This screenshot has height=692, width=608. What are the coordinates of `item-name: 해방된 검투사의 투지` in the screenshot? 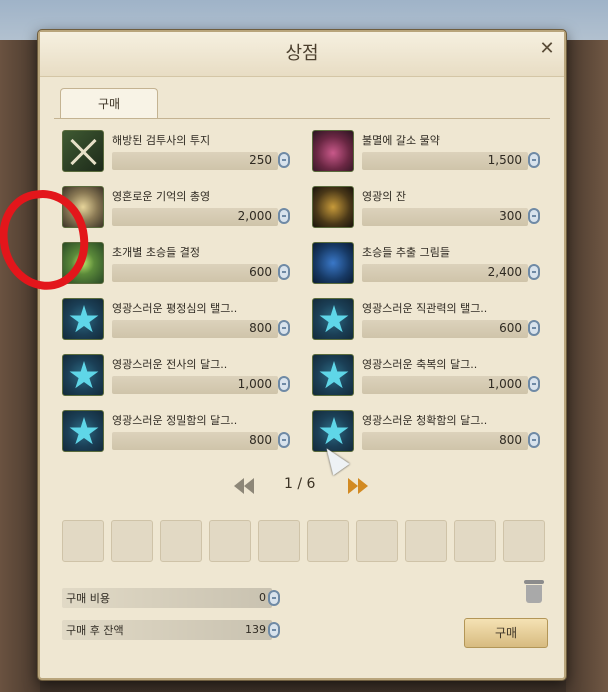 It's located at (161, 140).